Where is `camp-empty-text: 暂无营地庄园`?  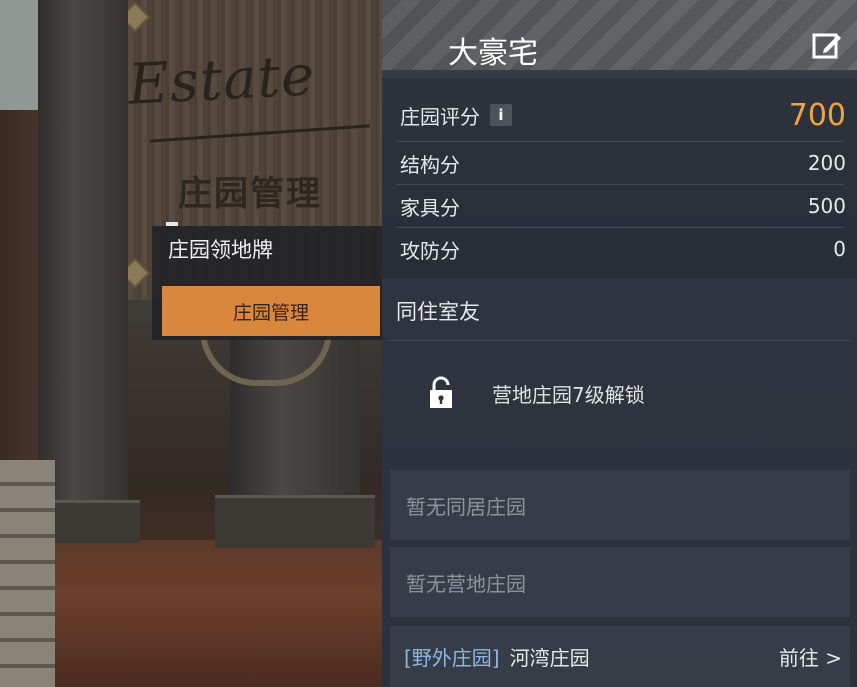 camp-empty-text: 暂无营地庄园 is located at coordinates (466, 583).